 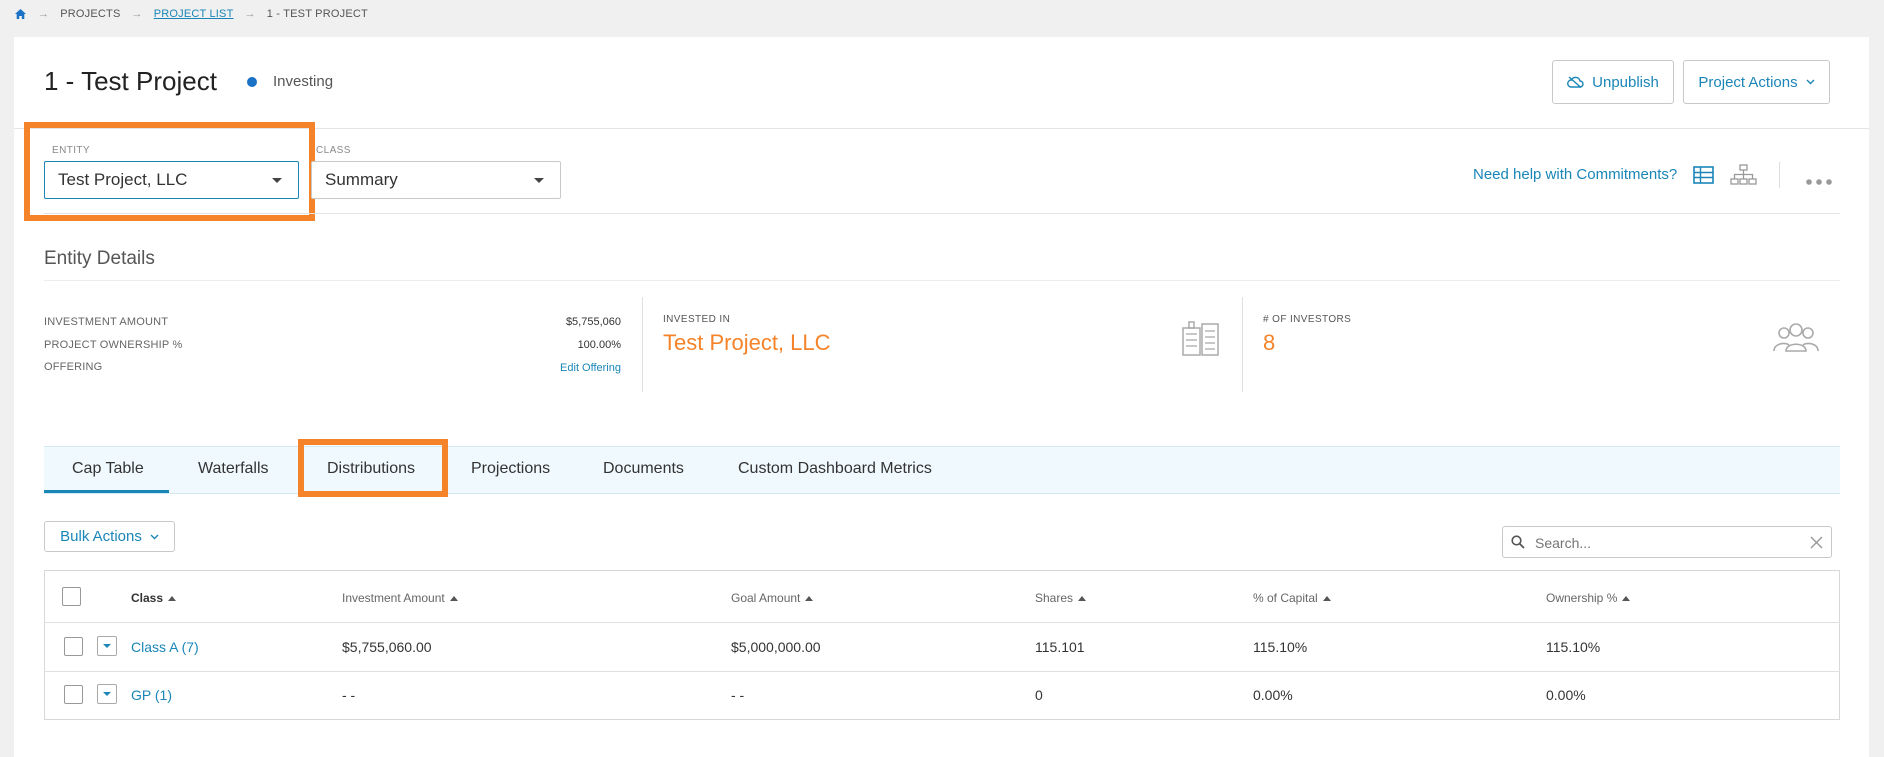 I want to click on column-header-goal-amount: Goal Amount, so click(x=772, y=598).